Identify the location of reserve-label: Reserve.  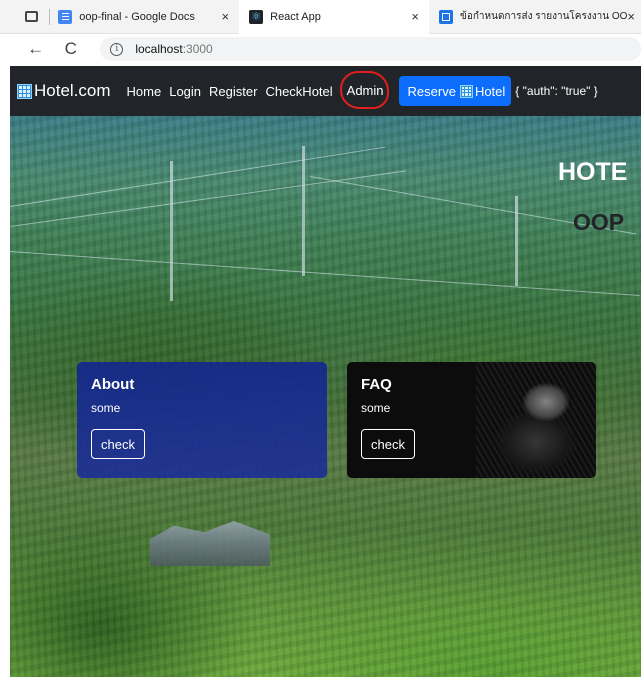
(431, 91).